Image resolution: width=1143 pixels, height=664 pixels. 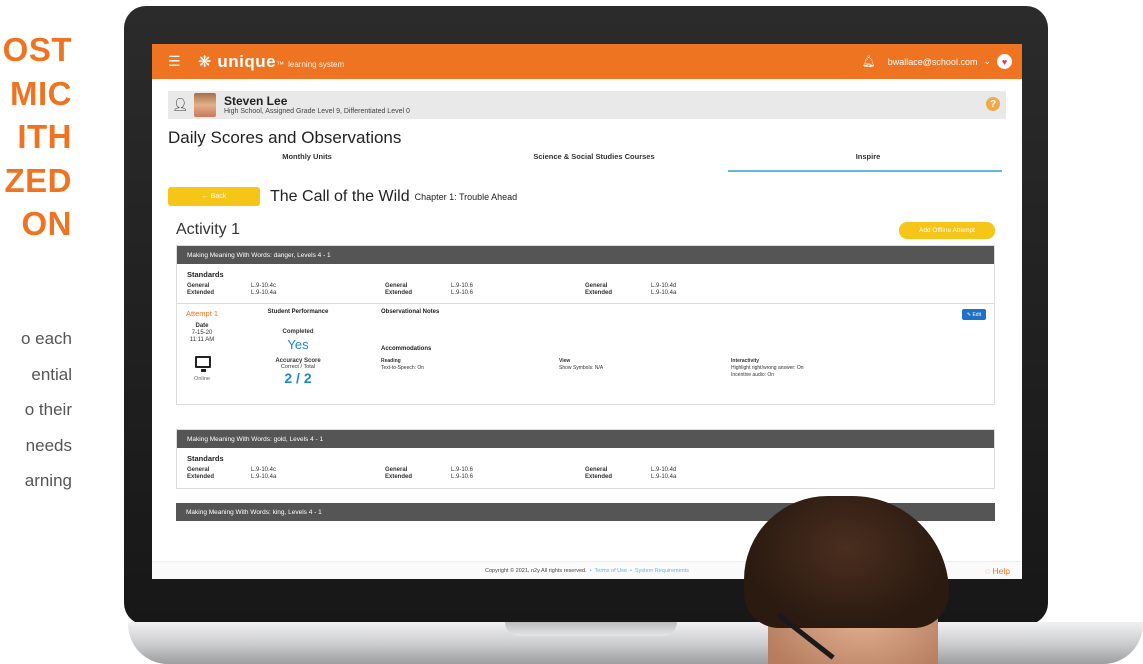 I want to click on monitor-icon, so click(x=203, y=364).